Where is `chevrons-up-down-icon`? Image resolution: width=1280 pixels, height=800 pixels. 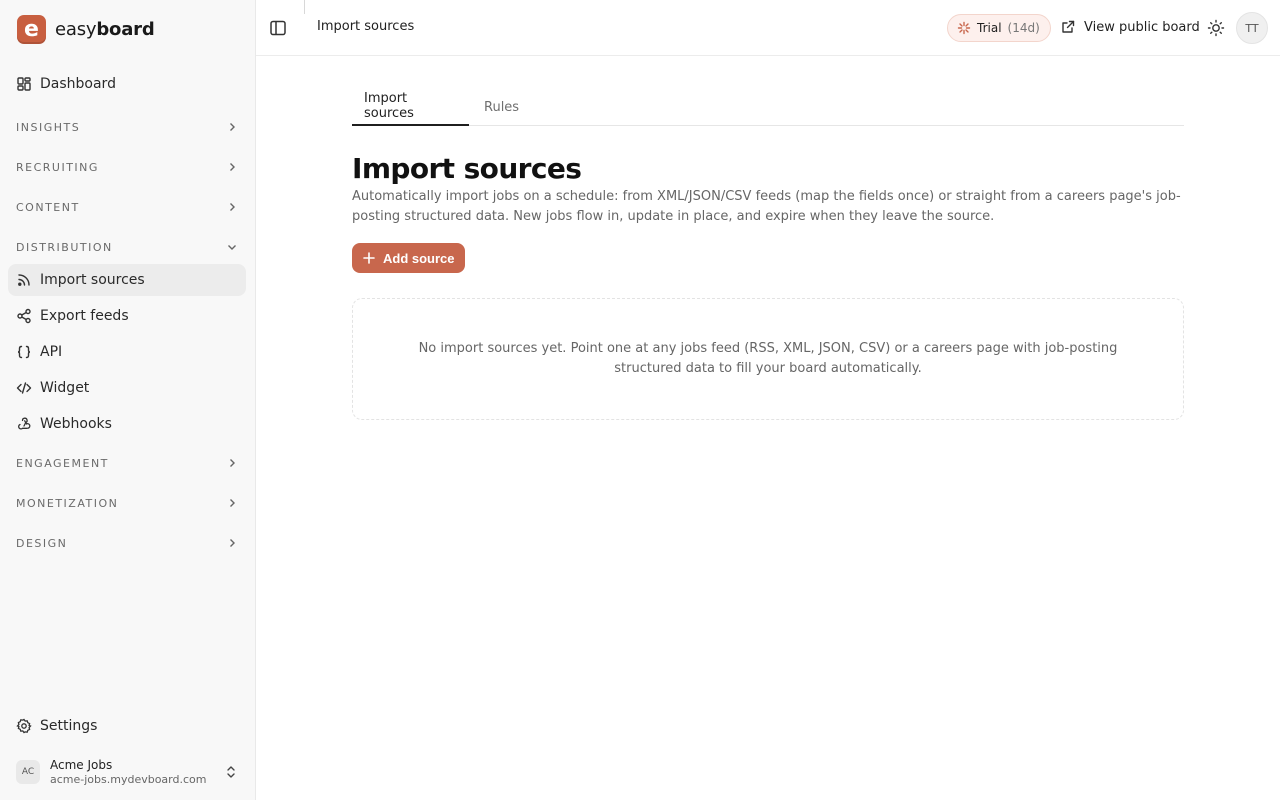 chevrons-up-down-icon is located at coordinates (231, 772).